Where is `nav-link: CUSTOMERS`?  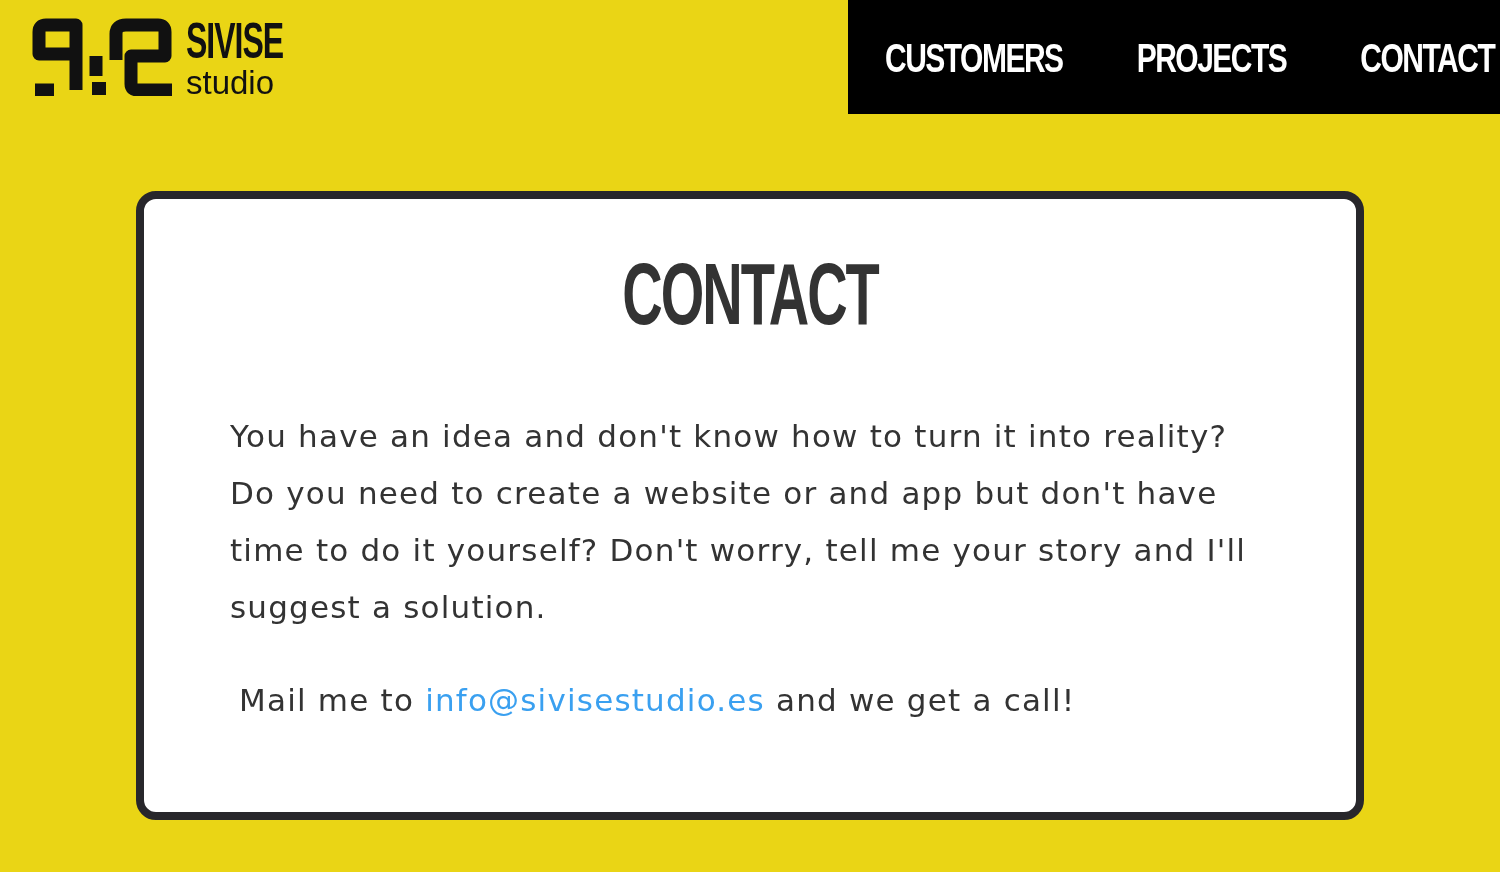
nav-link: CUSTOMERS is located at coordinates (974, 57).